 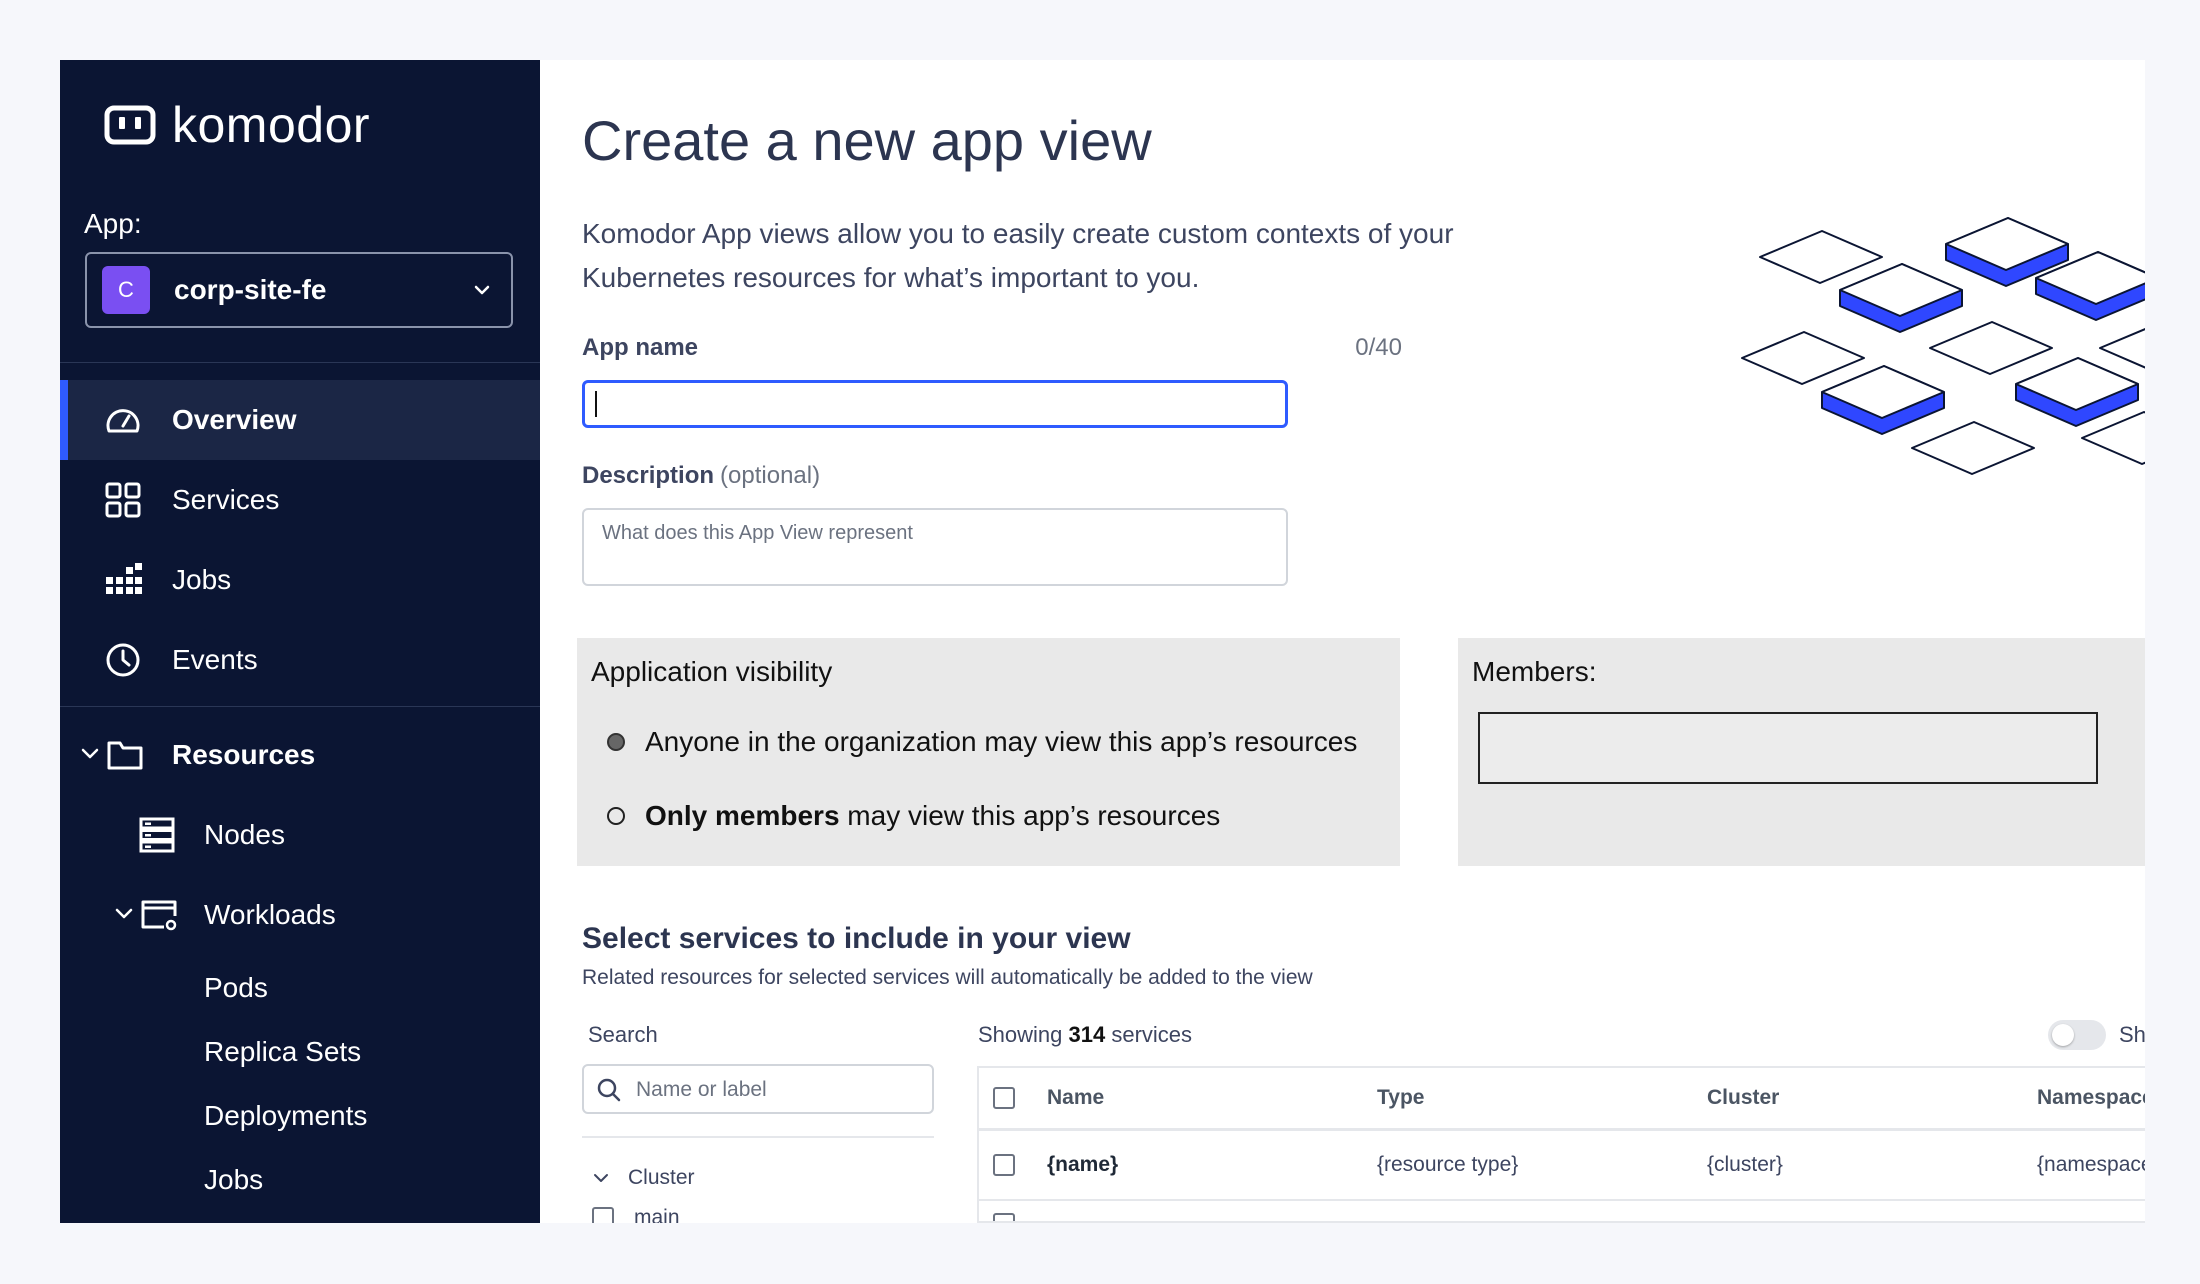 I want to click on sidebar-item-replica-sets: Replica Sets, so click(x=282, y=1052).